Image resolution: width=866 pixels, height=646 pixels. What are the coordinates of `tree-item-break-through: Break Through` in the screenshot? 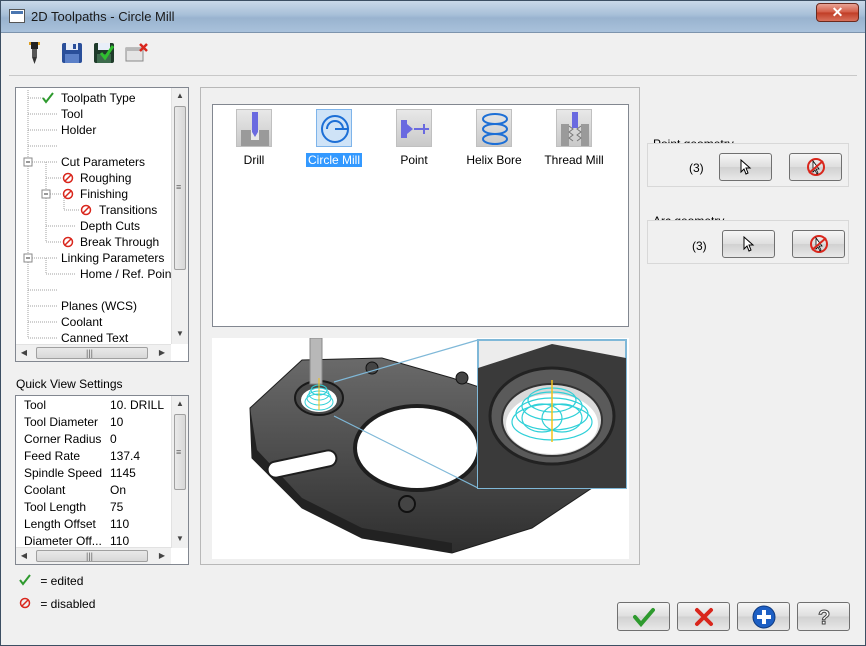 It's located at (119, 242).